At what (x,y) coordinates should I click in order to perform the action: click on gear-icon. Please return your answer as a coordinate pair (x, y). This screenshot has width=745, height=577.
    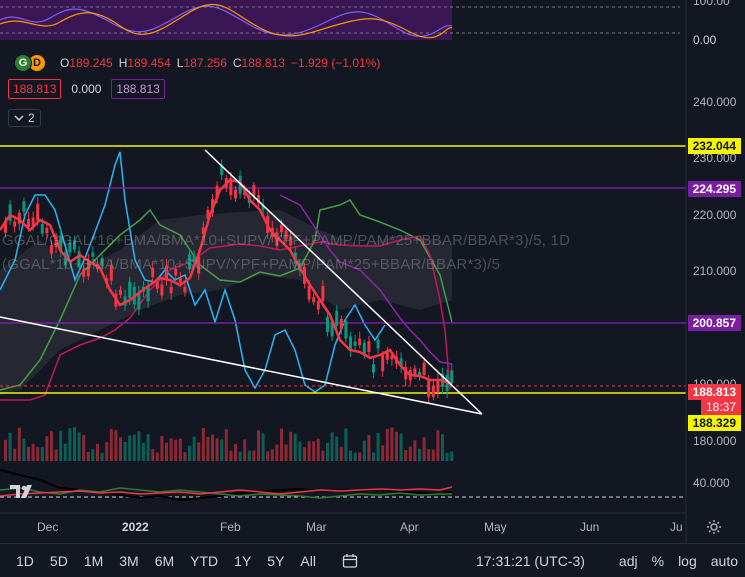
    Looking at the image, I should click on (714, 527).